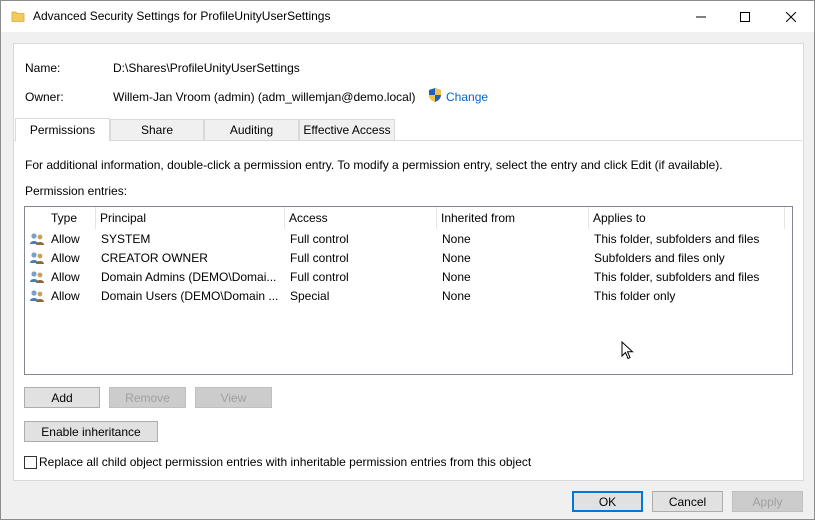 The height and width of the screenshot is (520, 815). What do you see at coordinates (407, 140) in the screenshot?
I see `tab-strip-line` at bounding box center [407, 140].